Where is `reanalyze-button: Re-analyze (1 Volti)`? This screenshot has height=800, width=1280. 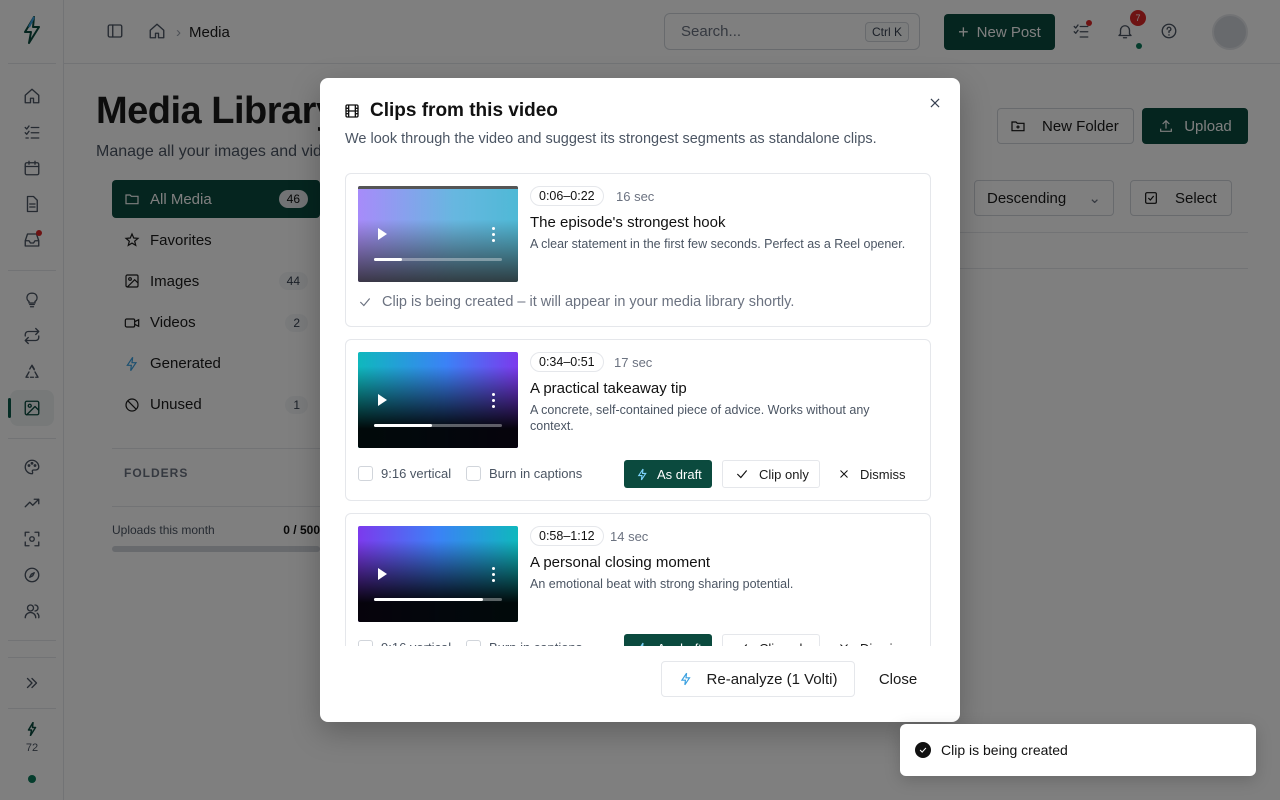 reanalyze-button: Re-analyze (1 Volti) is located at coordinates (758, 679).